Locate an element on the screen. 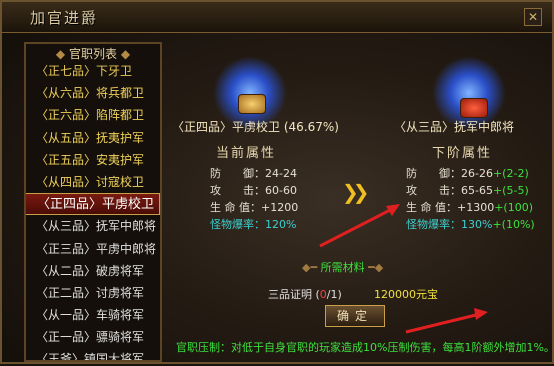 This screenshot has height=366, width=554. materials-title: ◆━ 所需材料 ━◆ is located at coordinates (342, 267).